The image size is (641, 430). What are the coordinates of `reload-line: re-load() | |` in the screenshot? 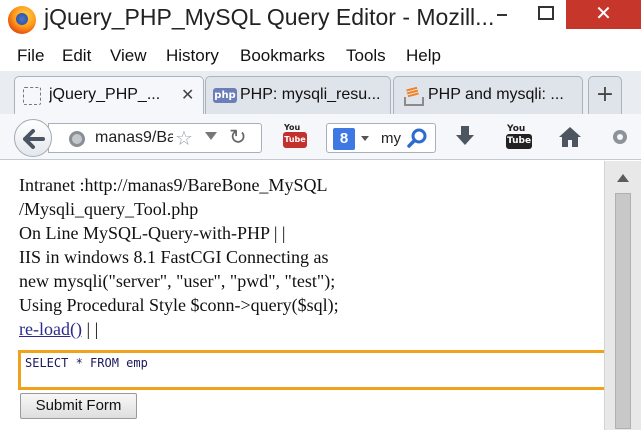 It's located at (58, 329).